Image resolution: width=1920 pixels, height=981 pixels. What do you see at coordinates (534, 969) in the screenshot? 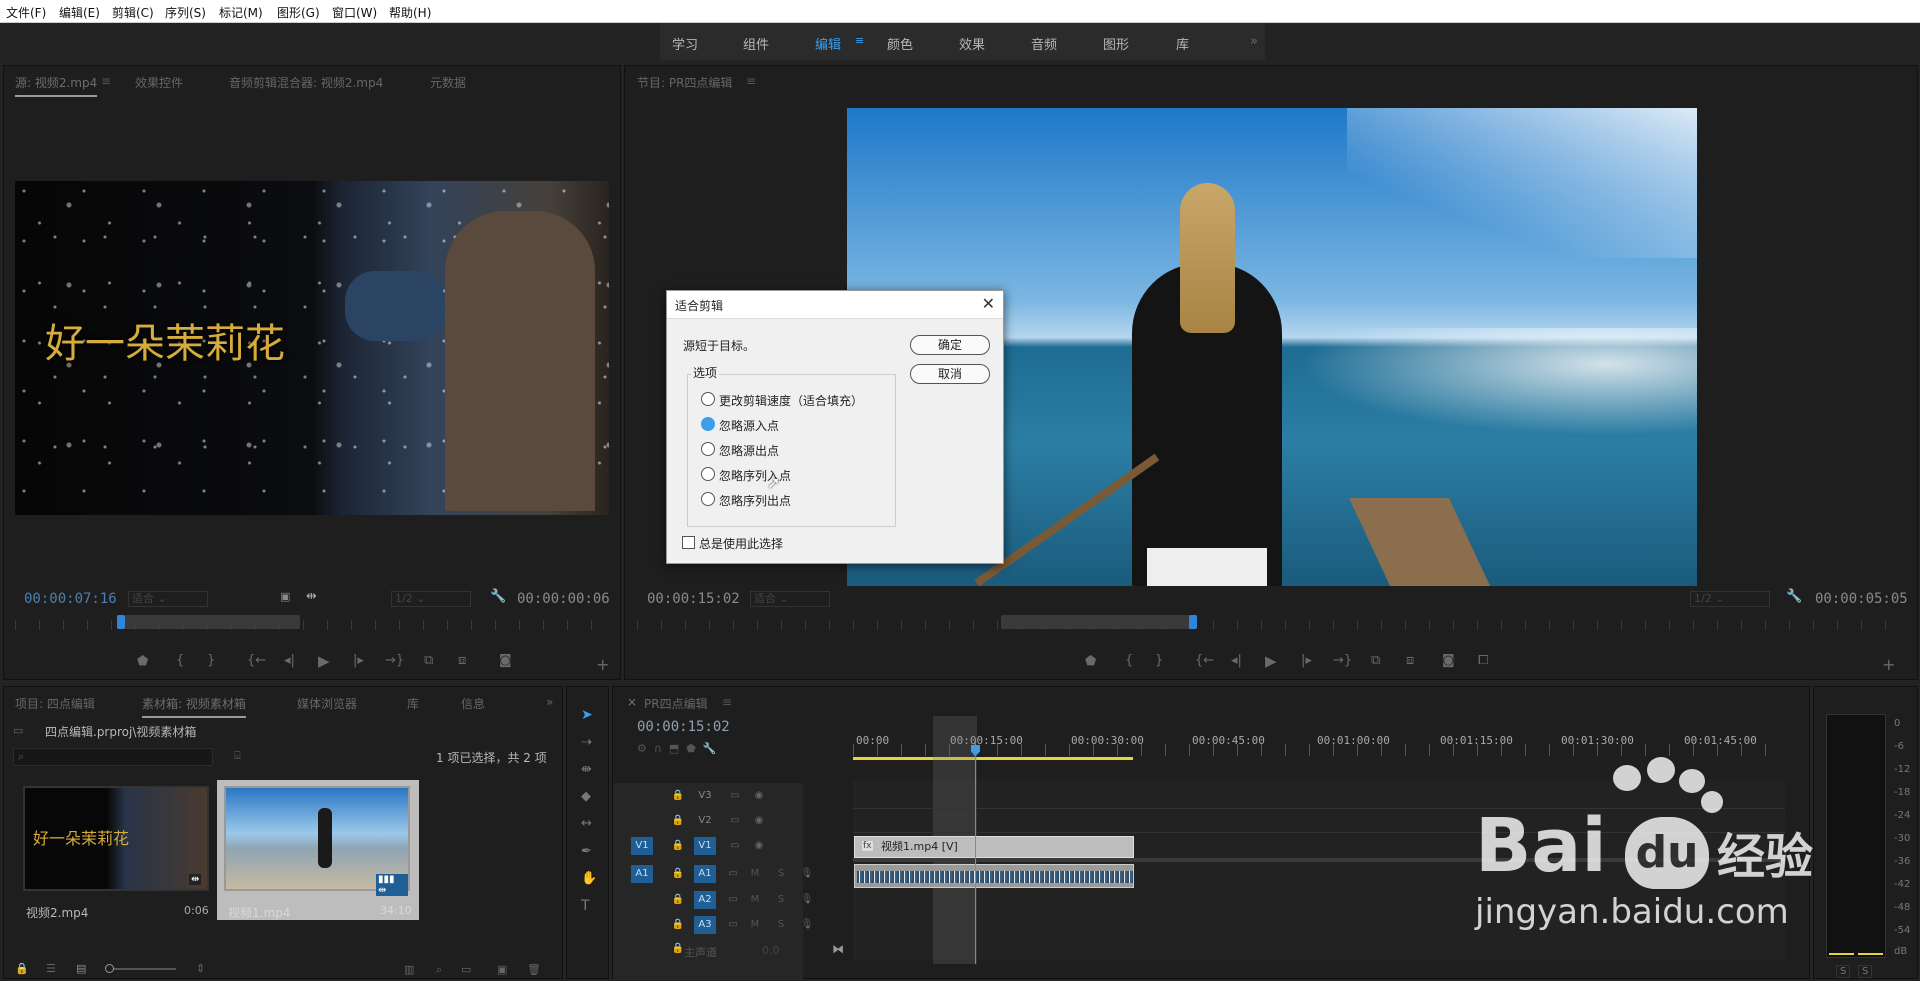
I see `trash-icon: 🗑` at bounding box center [534, 969].